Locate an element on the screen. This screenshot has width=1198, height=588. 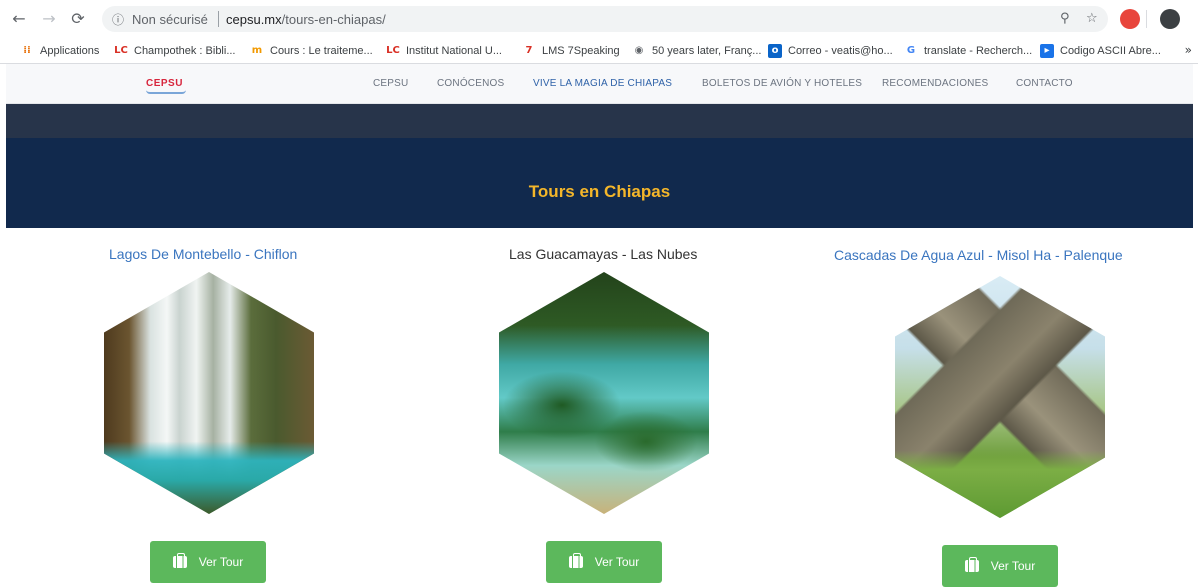
ver-tour-button-3: Ver Tour is located at coordinates (1000, 566).